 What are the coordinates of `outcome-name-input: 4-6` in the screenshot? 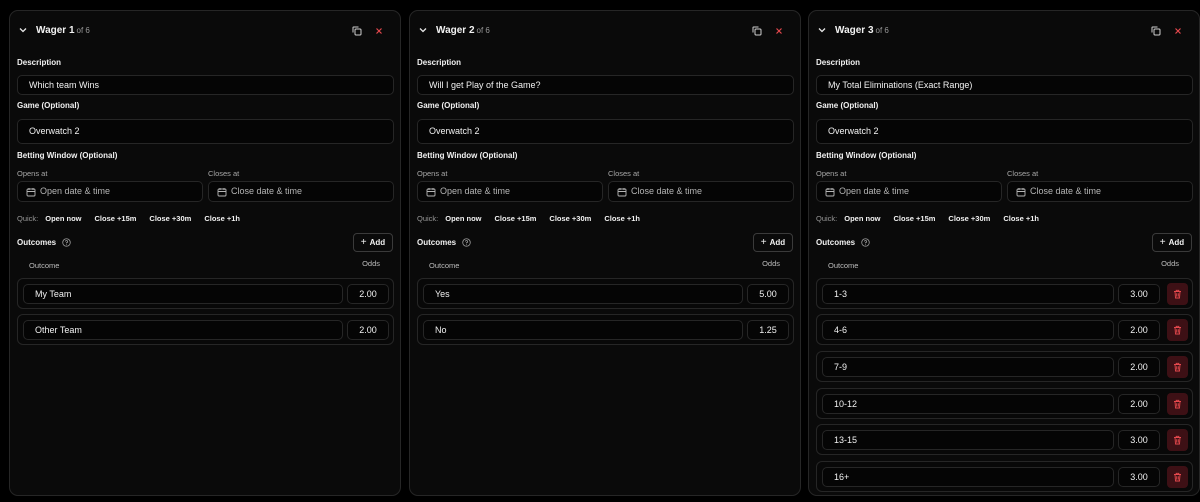 It's located at (968, 330).